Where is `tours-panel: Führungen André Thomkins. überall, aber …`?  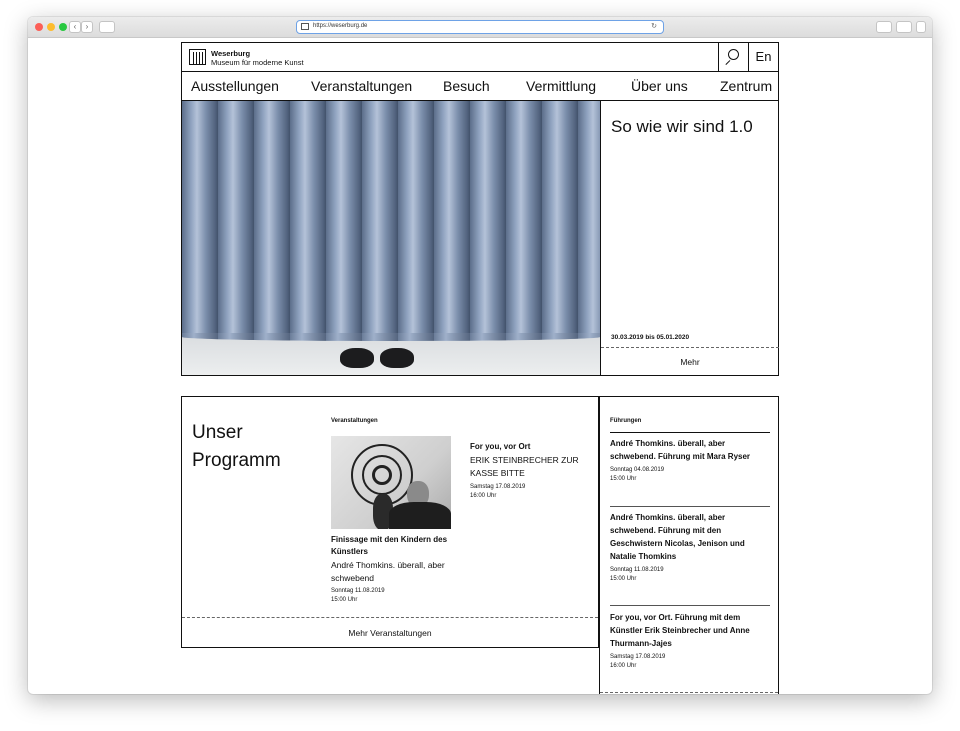
tours-panel: Führungen André Thomkins. überall, aber … is located at coordinates (689, 545).